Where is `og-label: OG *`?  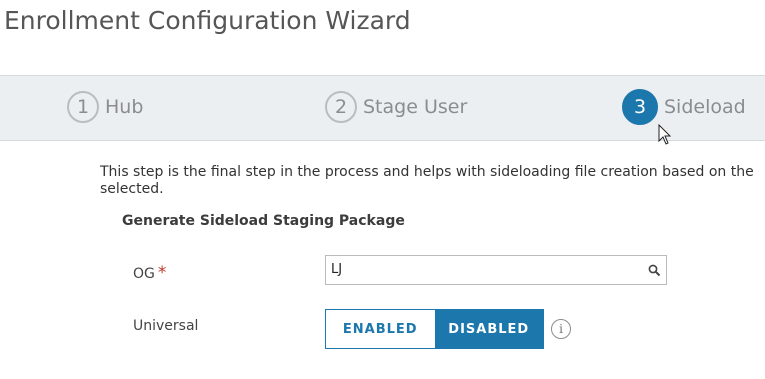 og-label: OG * is located at coordinates (149, 273).